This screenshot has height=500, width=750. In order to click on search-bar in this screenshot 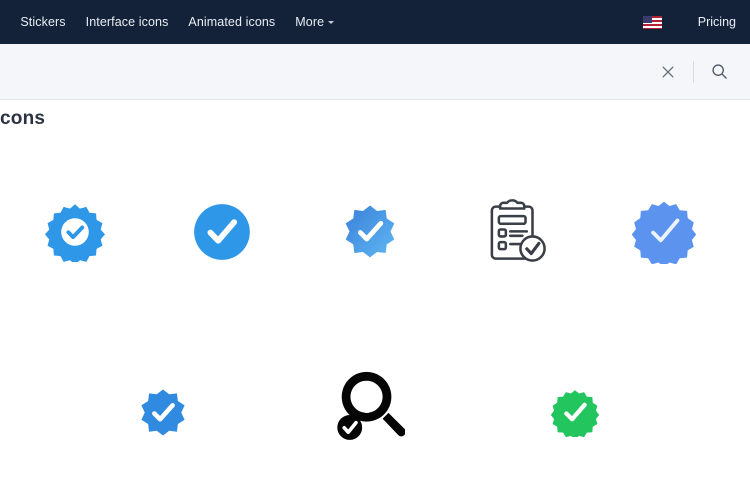, I will do `click(375, 72)`.